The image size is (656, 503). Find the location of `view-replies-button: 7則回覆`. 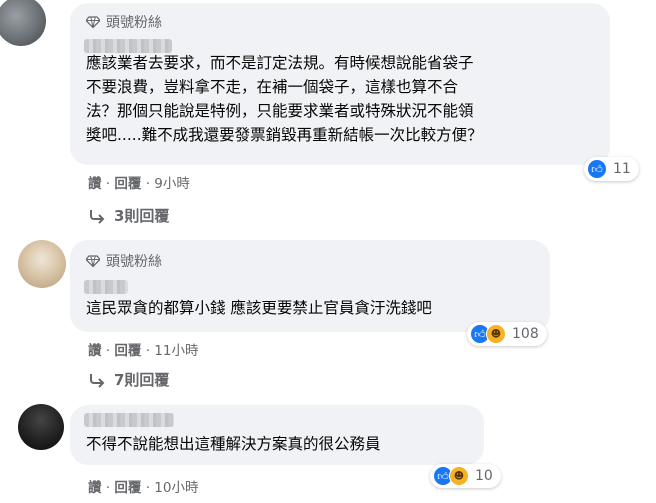

view-replies-button: 7則回覆 is located at coordinates (128, 379).